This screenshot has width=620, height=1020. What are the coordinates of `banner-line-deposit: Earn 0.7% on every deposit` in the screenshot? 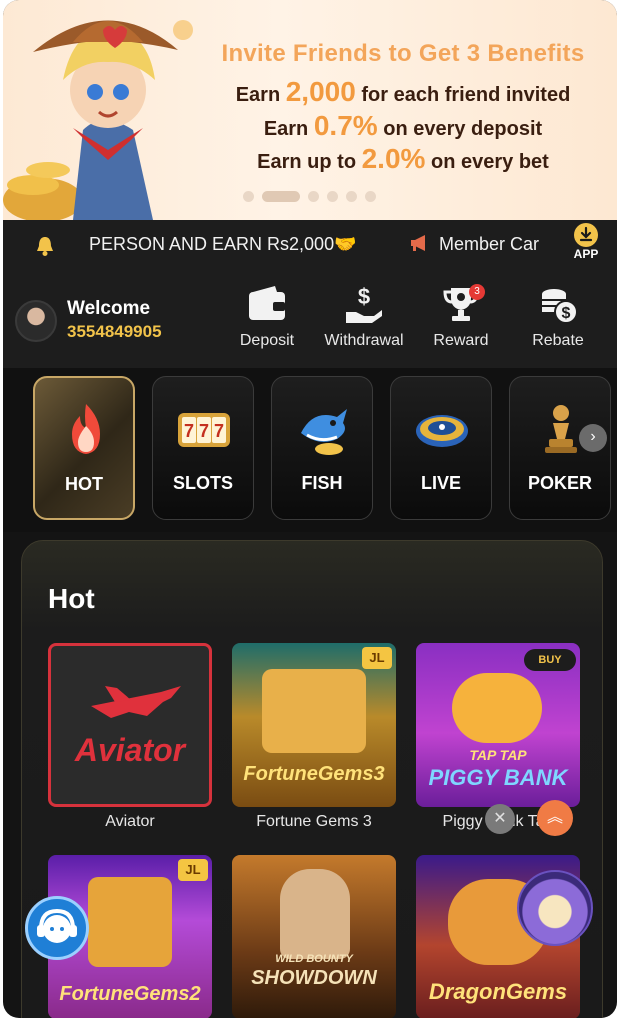 It's located at (403, 126).